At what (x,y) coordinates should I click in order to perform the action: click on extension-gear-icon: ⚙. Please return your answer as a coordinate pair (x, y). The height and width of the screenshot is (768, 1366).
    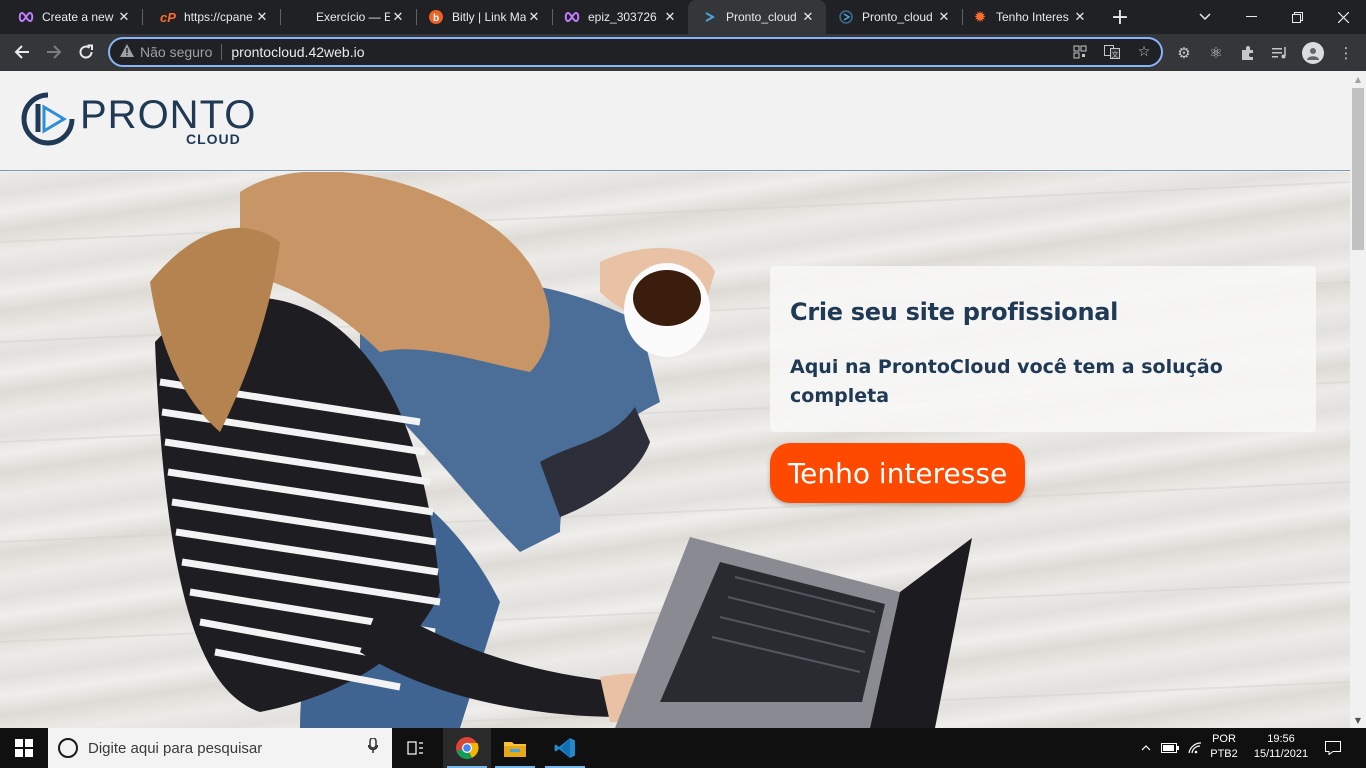
    Looking at the image, I should click on (1184, 53).